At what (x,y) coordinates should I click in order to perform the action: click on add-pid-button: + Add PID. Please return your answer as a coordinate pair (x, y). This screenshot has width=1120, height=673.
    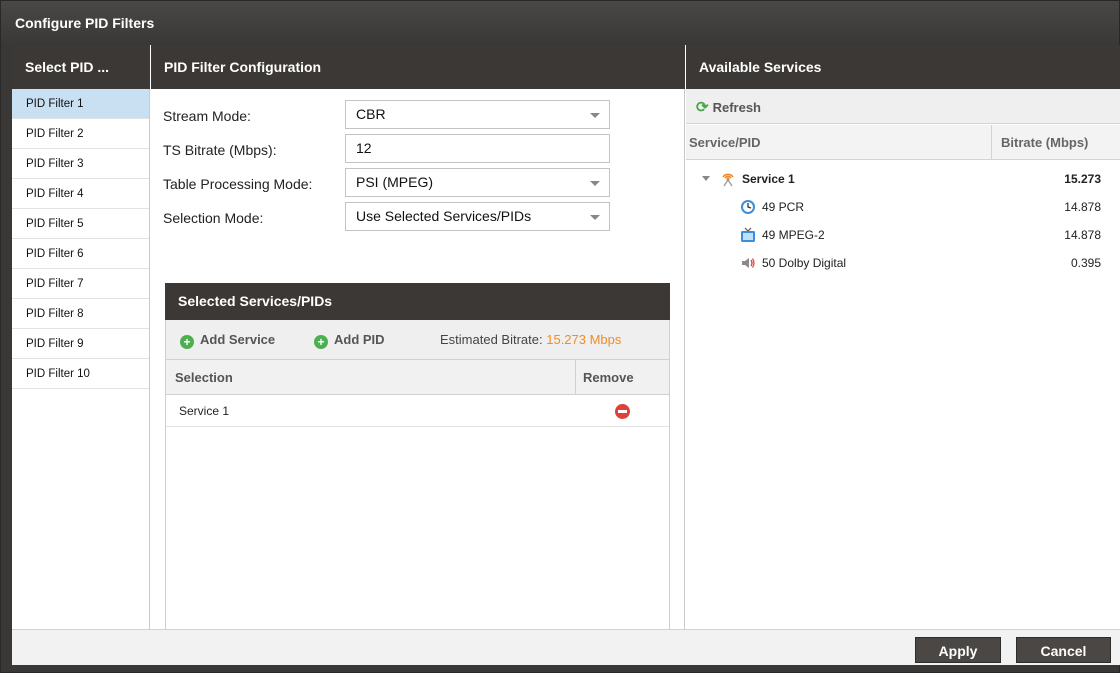
    Looking at the image, I should click on (349, 340).